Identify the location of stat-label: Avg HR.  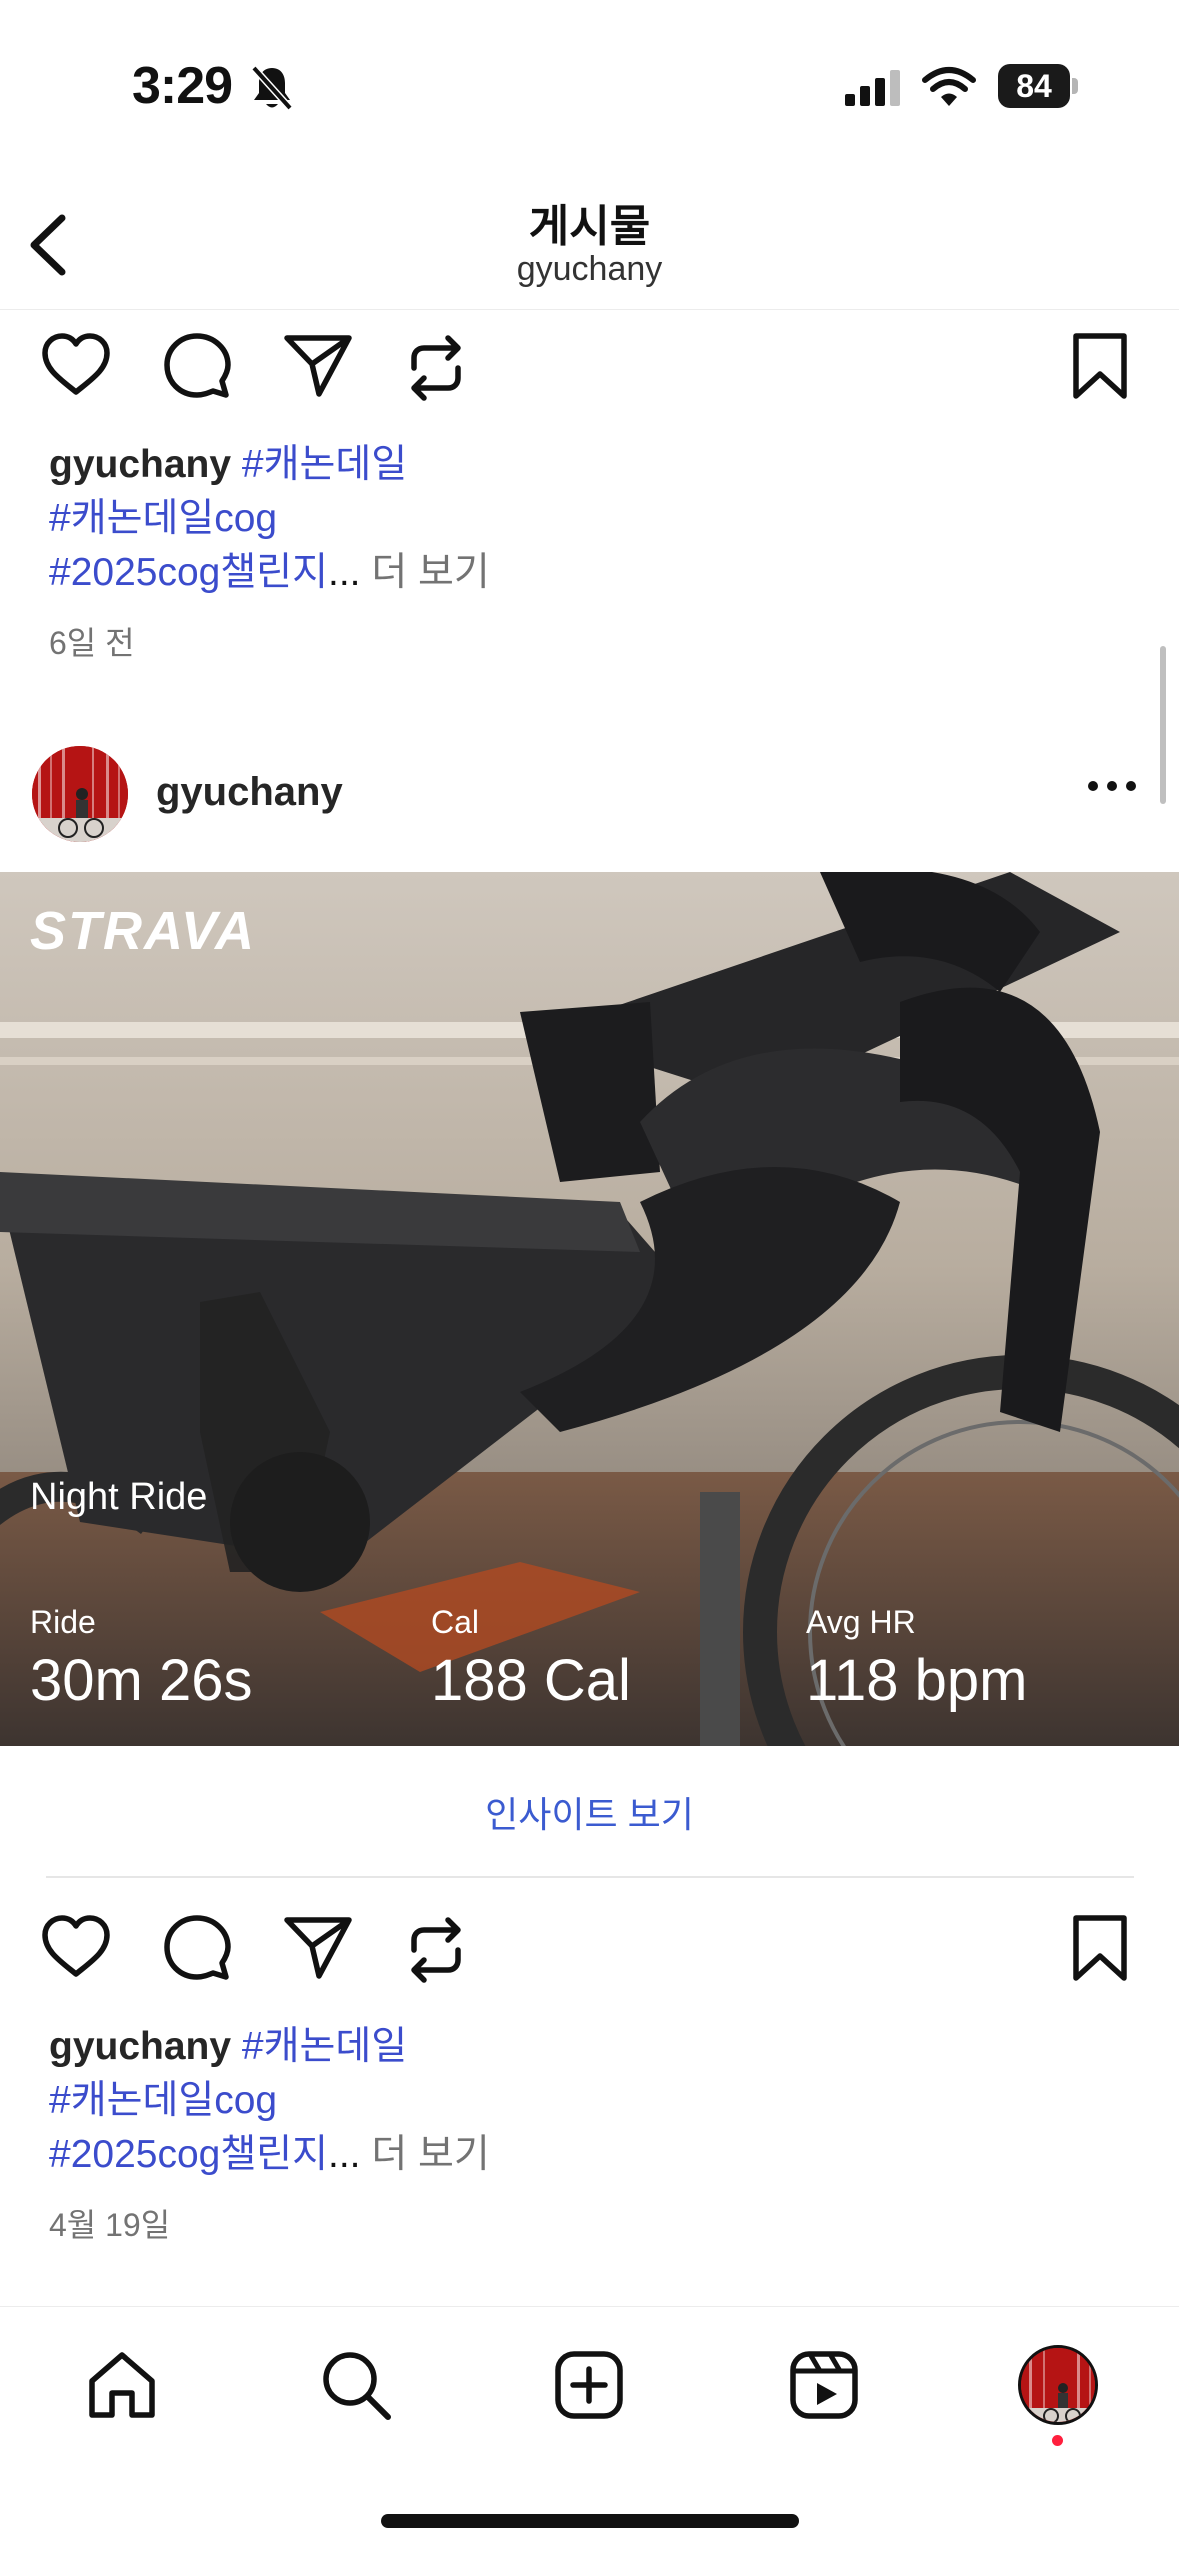
(861, 1622).